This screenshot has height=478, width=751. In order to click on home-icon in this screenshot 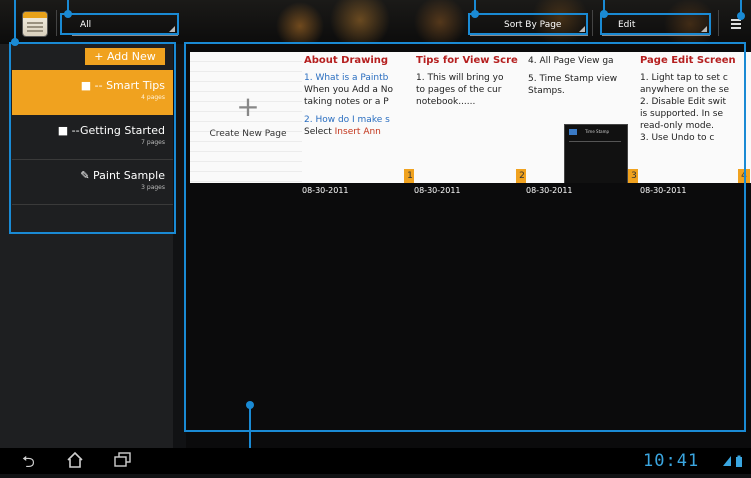, I will do `click(75, 460)`.